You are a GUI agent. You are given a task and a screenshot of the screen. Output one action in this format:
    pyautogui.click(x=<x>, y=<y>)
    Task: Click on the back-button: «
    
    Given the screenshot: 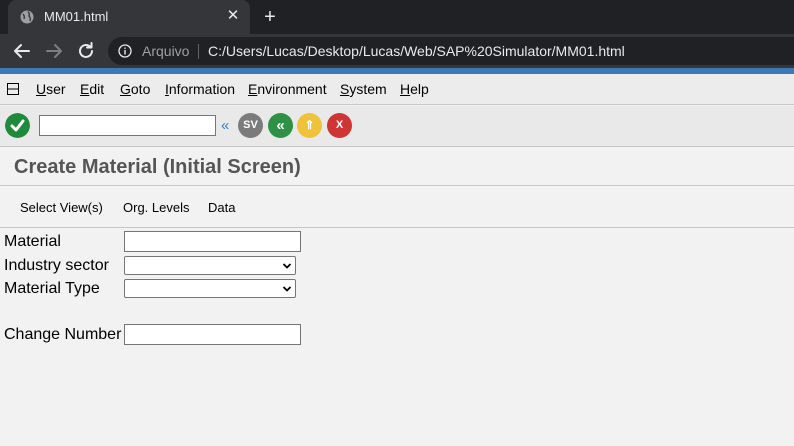 What is the action you would take?
    pyautogui.click(x=280, y=125)
    